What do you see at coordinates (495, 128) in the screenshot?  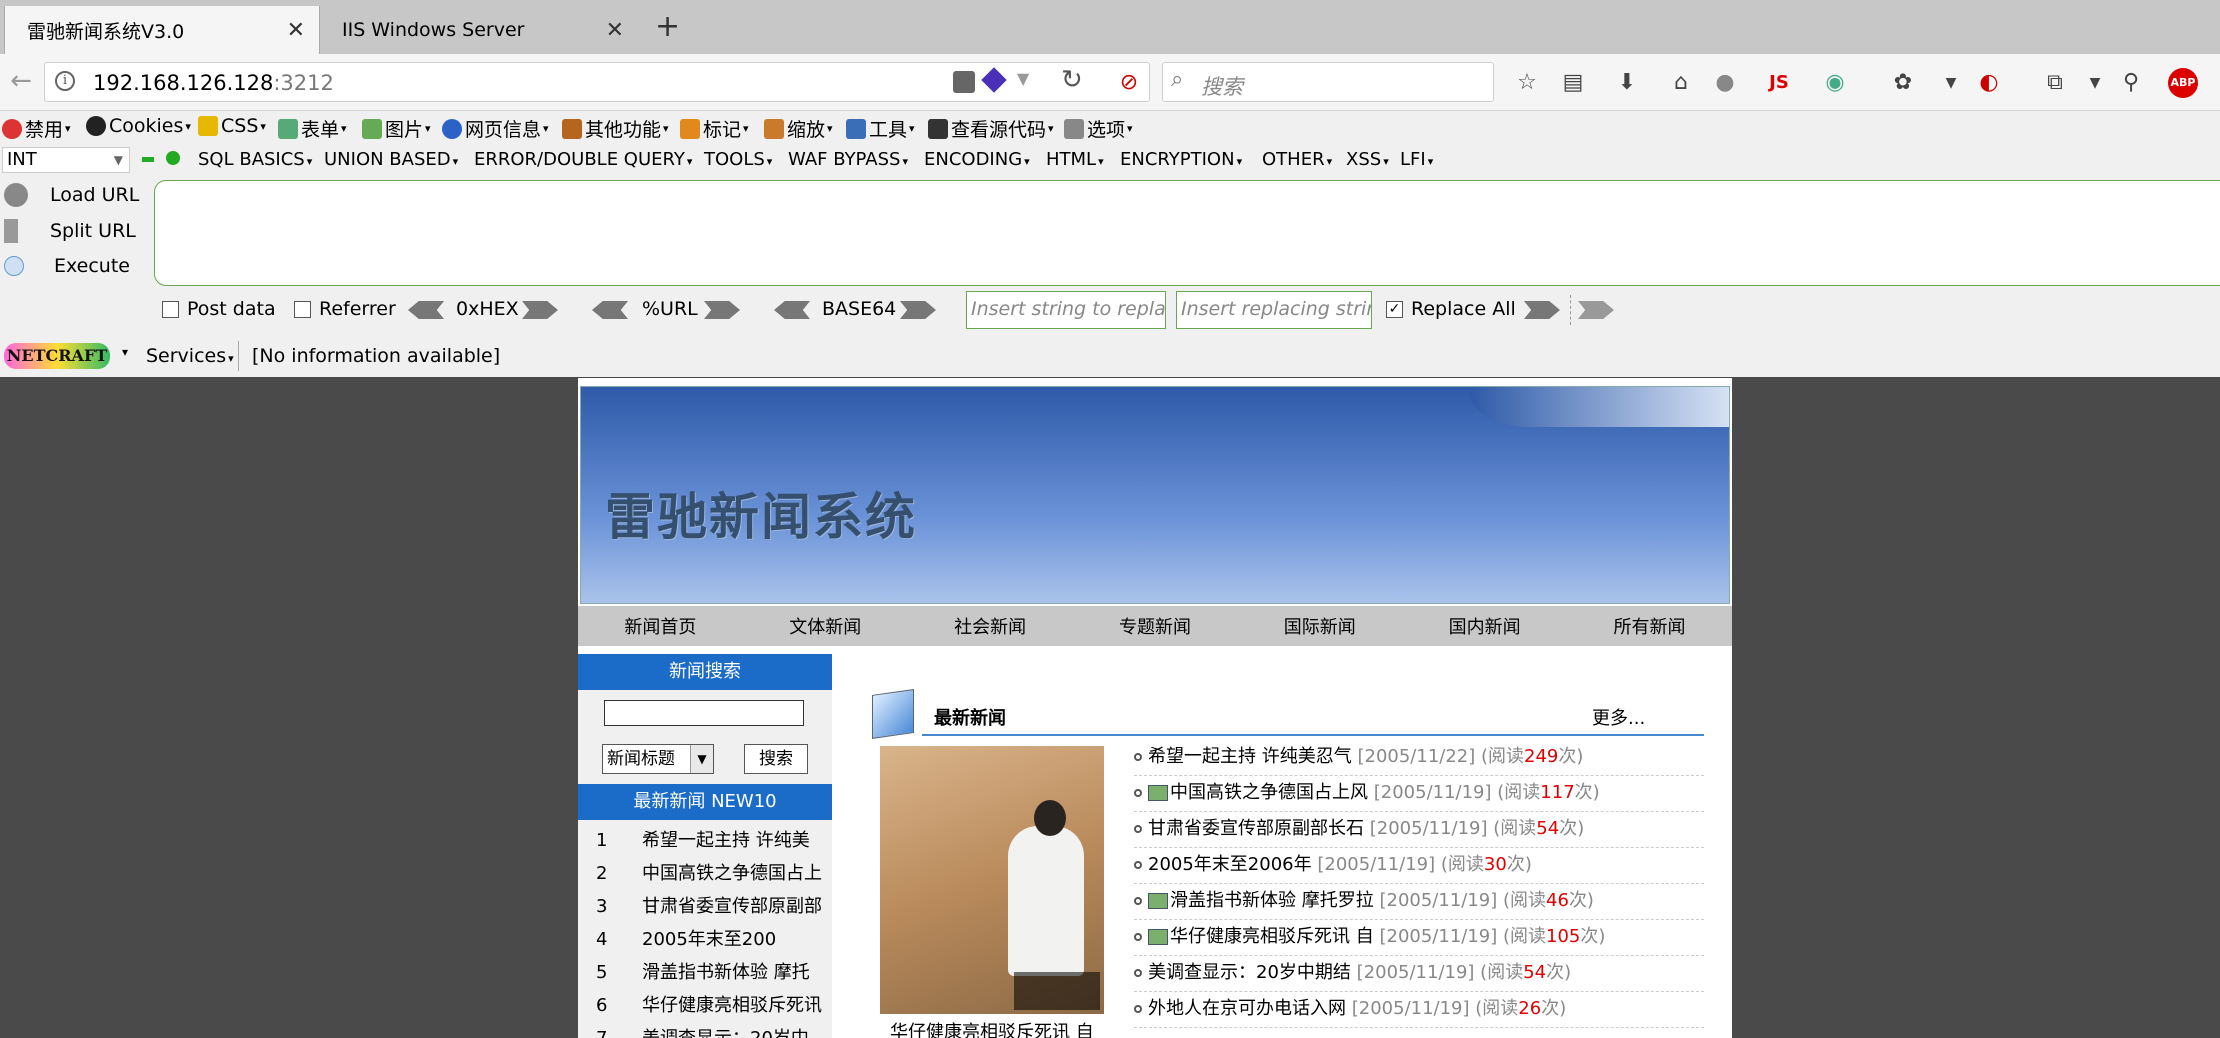 I see `menu-page-info: 网页信息 ▾` at bounding box center [495, 128].